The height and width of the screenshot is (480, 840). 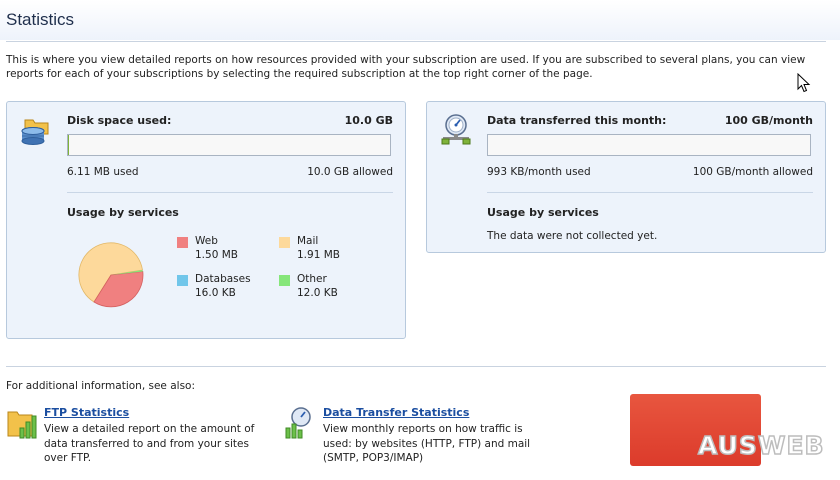 What do you see at coordinates (223, 279) in the screenshot?
I see `legend-name-databases: Databases` at bounding box center [223, 279].